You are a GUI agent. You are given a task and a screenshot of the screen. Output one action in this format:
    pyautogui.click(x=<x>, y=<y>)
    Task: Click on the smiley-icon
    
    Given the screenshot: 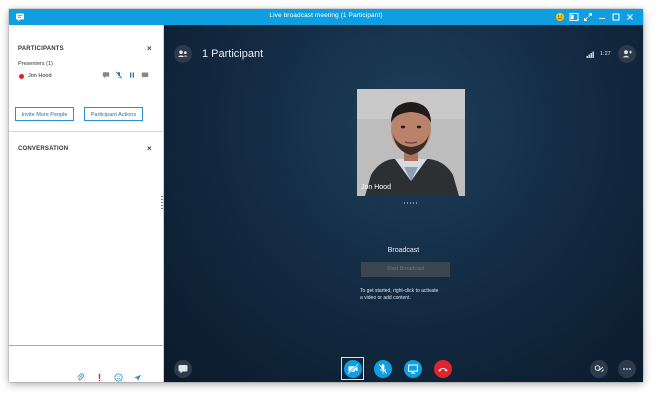 What is the action you would take?
    pyautogui.click(x=118, y=377)
    